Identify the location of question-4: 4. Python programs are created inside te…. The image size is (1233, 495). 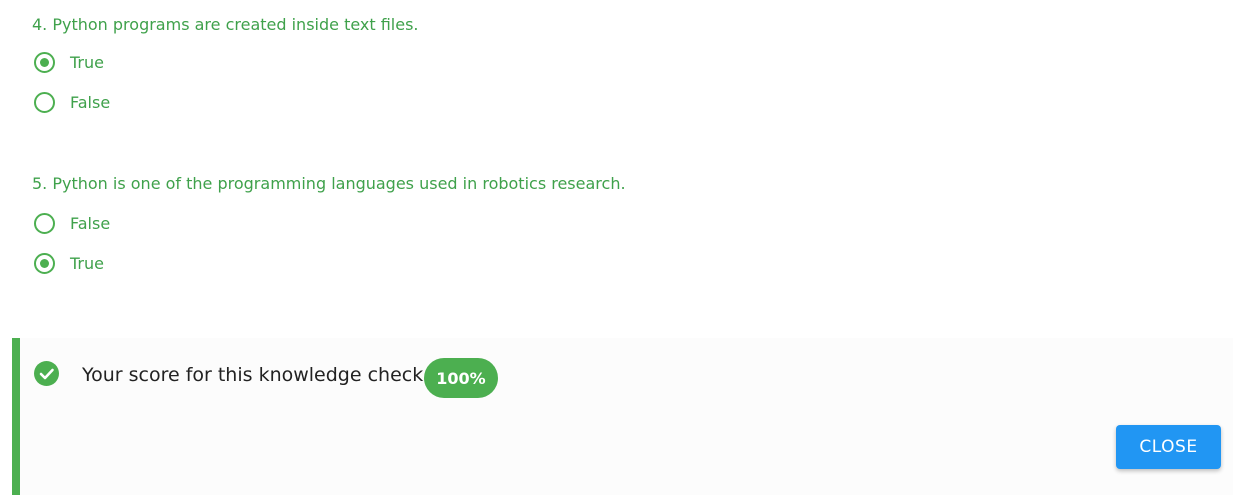
(225, 67).